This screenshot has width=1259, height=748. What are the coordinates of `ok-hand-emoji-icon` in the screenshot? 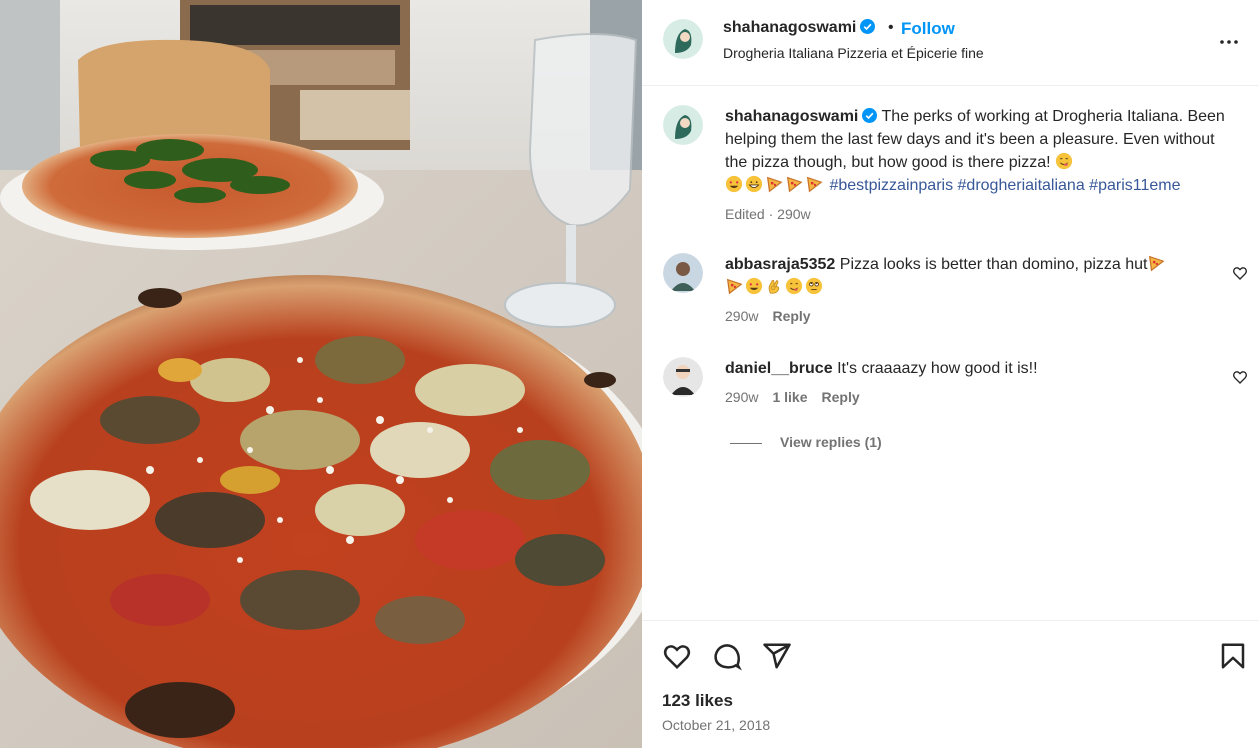 It's located at (774, 286).